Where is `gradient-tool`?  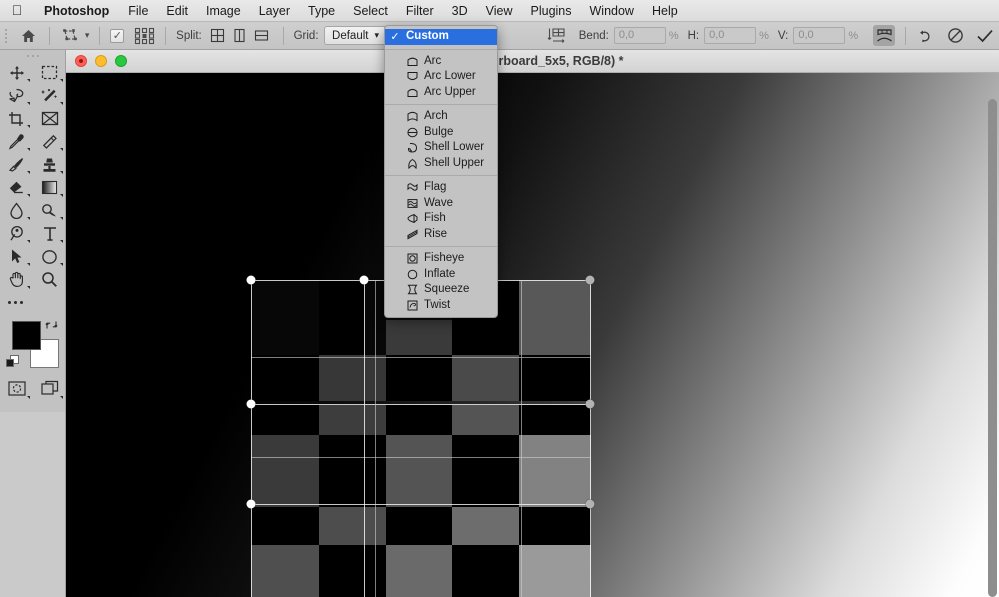
gradient-tool is located at coordinates (49, 187).